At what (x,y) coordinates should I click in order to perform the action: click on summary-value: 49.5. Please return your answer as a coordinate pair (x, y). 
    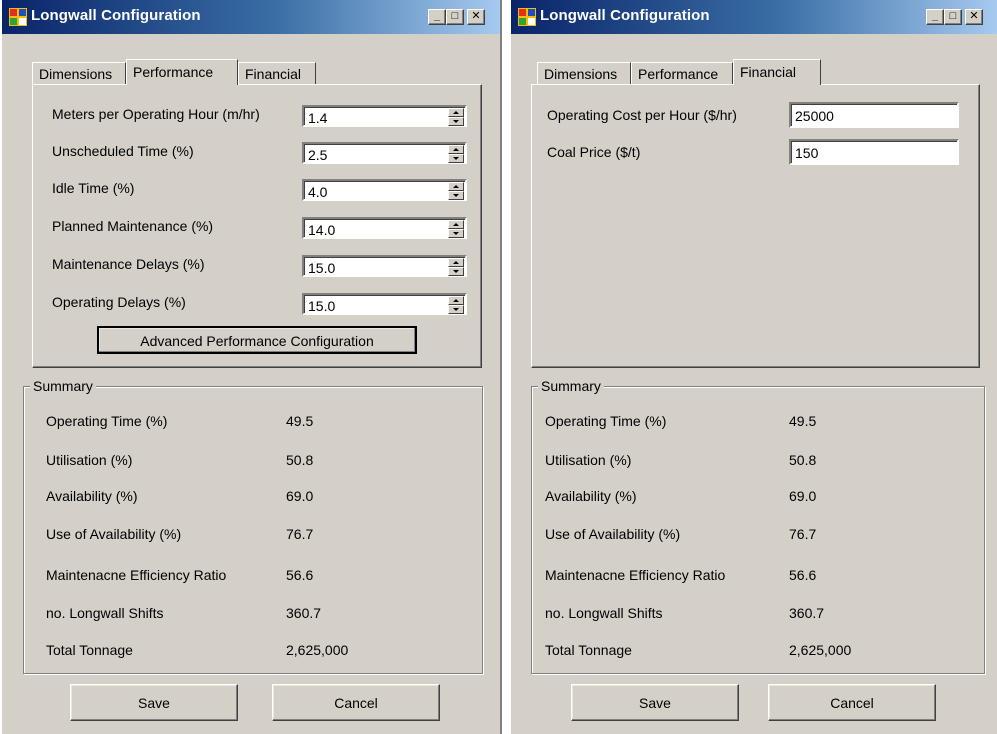
    Looking at the image, I should click on (300, 421).